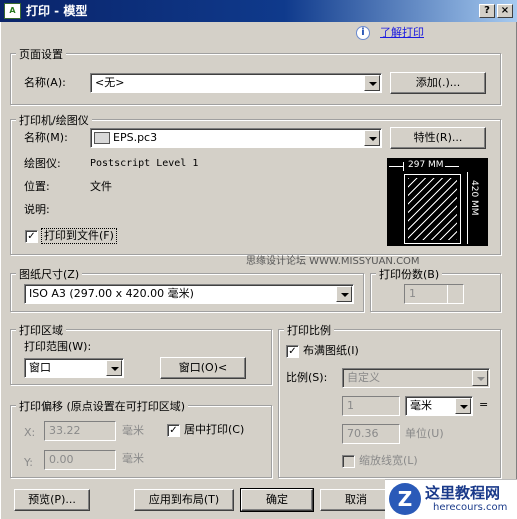 The height and width of the screenshot is (519, 517). I want to click on center-print-checkbox: ✓, so click(173, 430).